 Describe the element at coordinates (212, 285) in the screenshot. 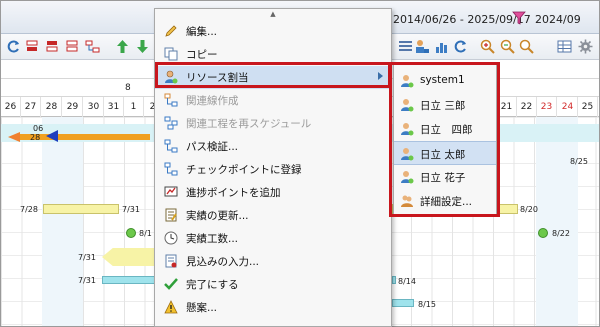

I see `menu-item-label: 完了にする` at that location.